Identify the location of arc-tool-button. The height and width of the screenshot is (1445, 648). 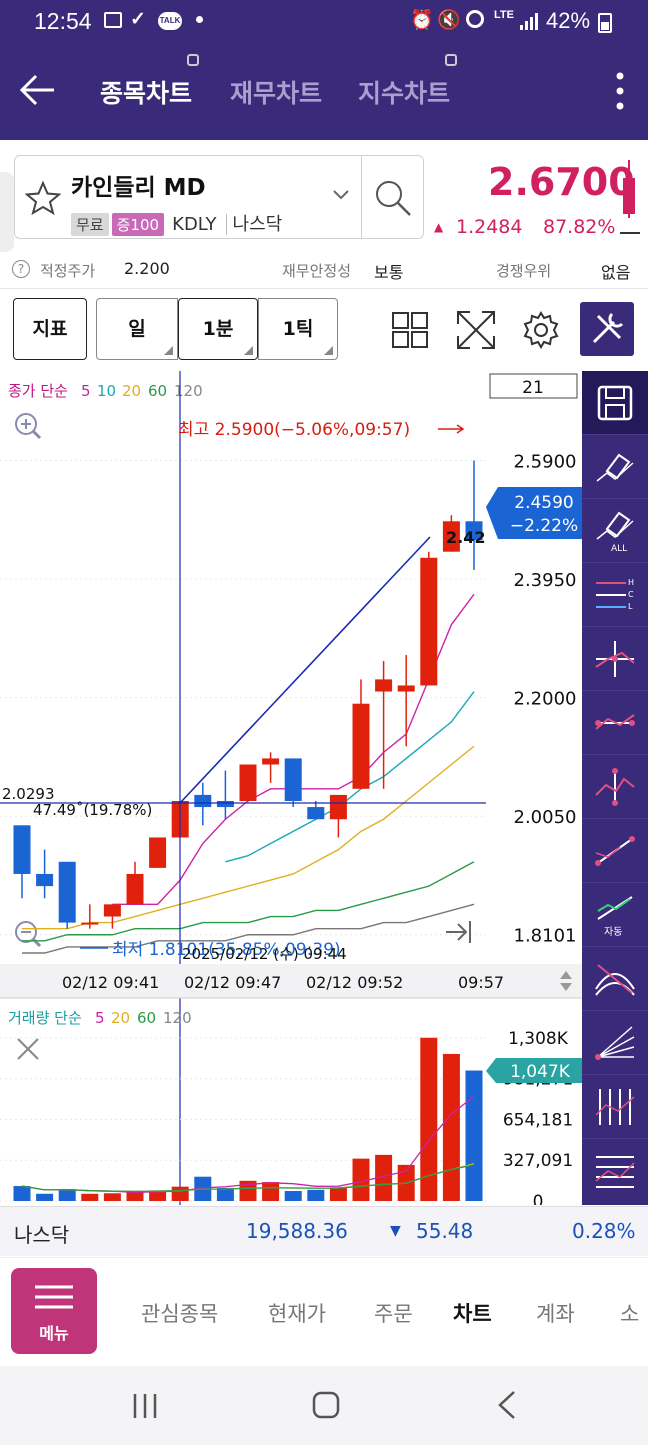
(615, 979).